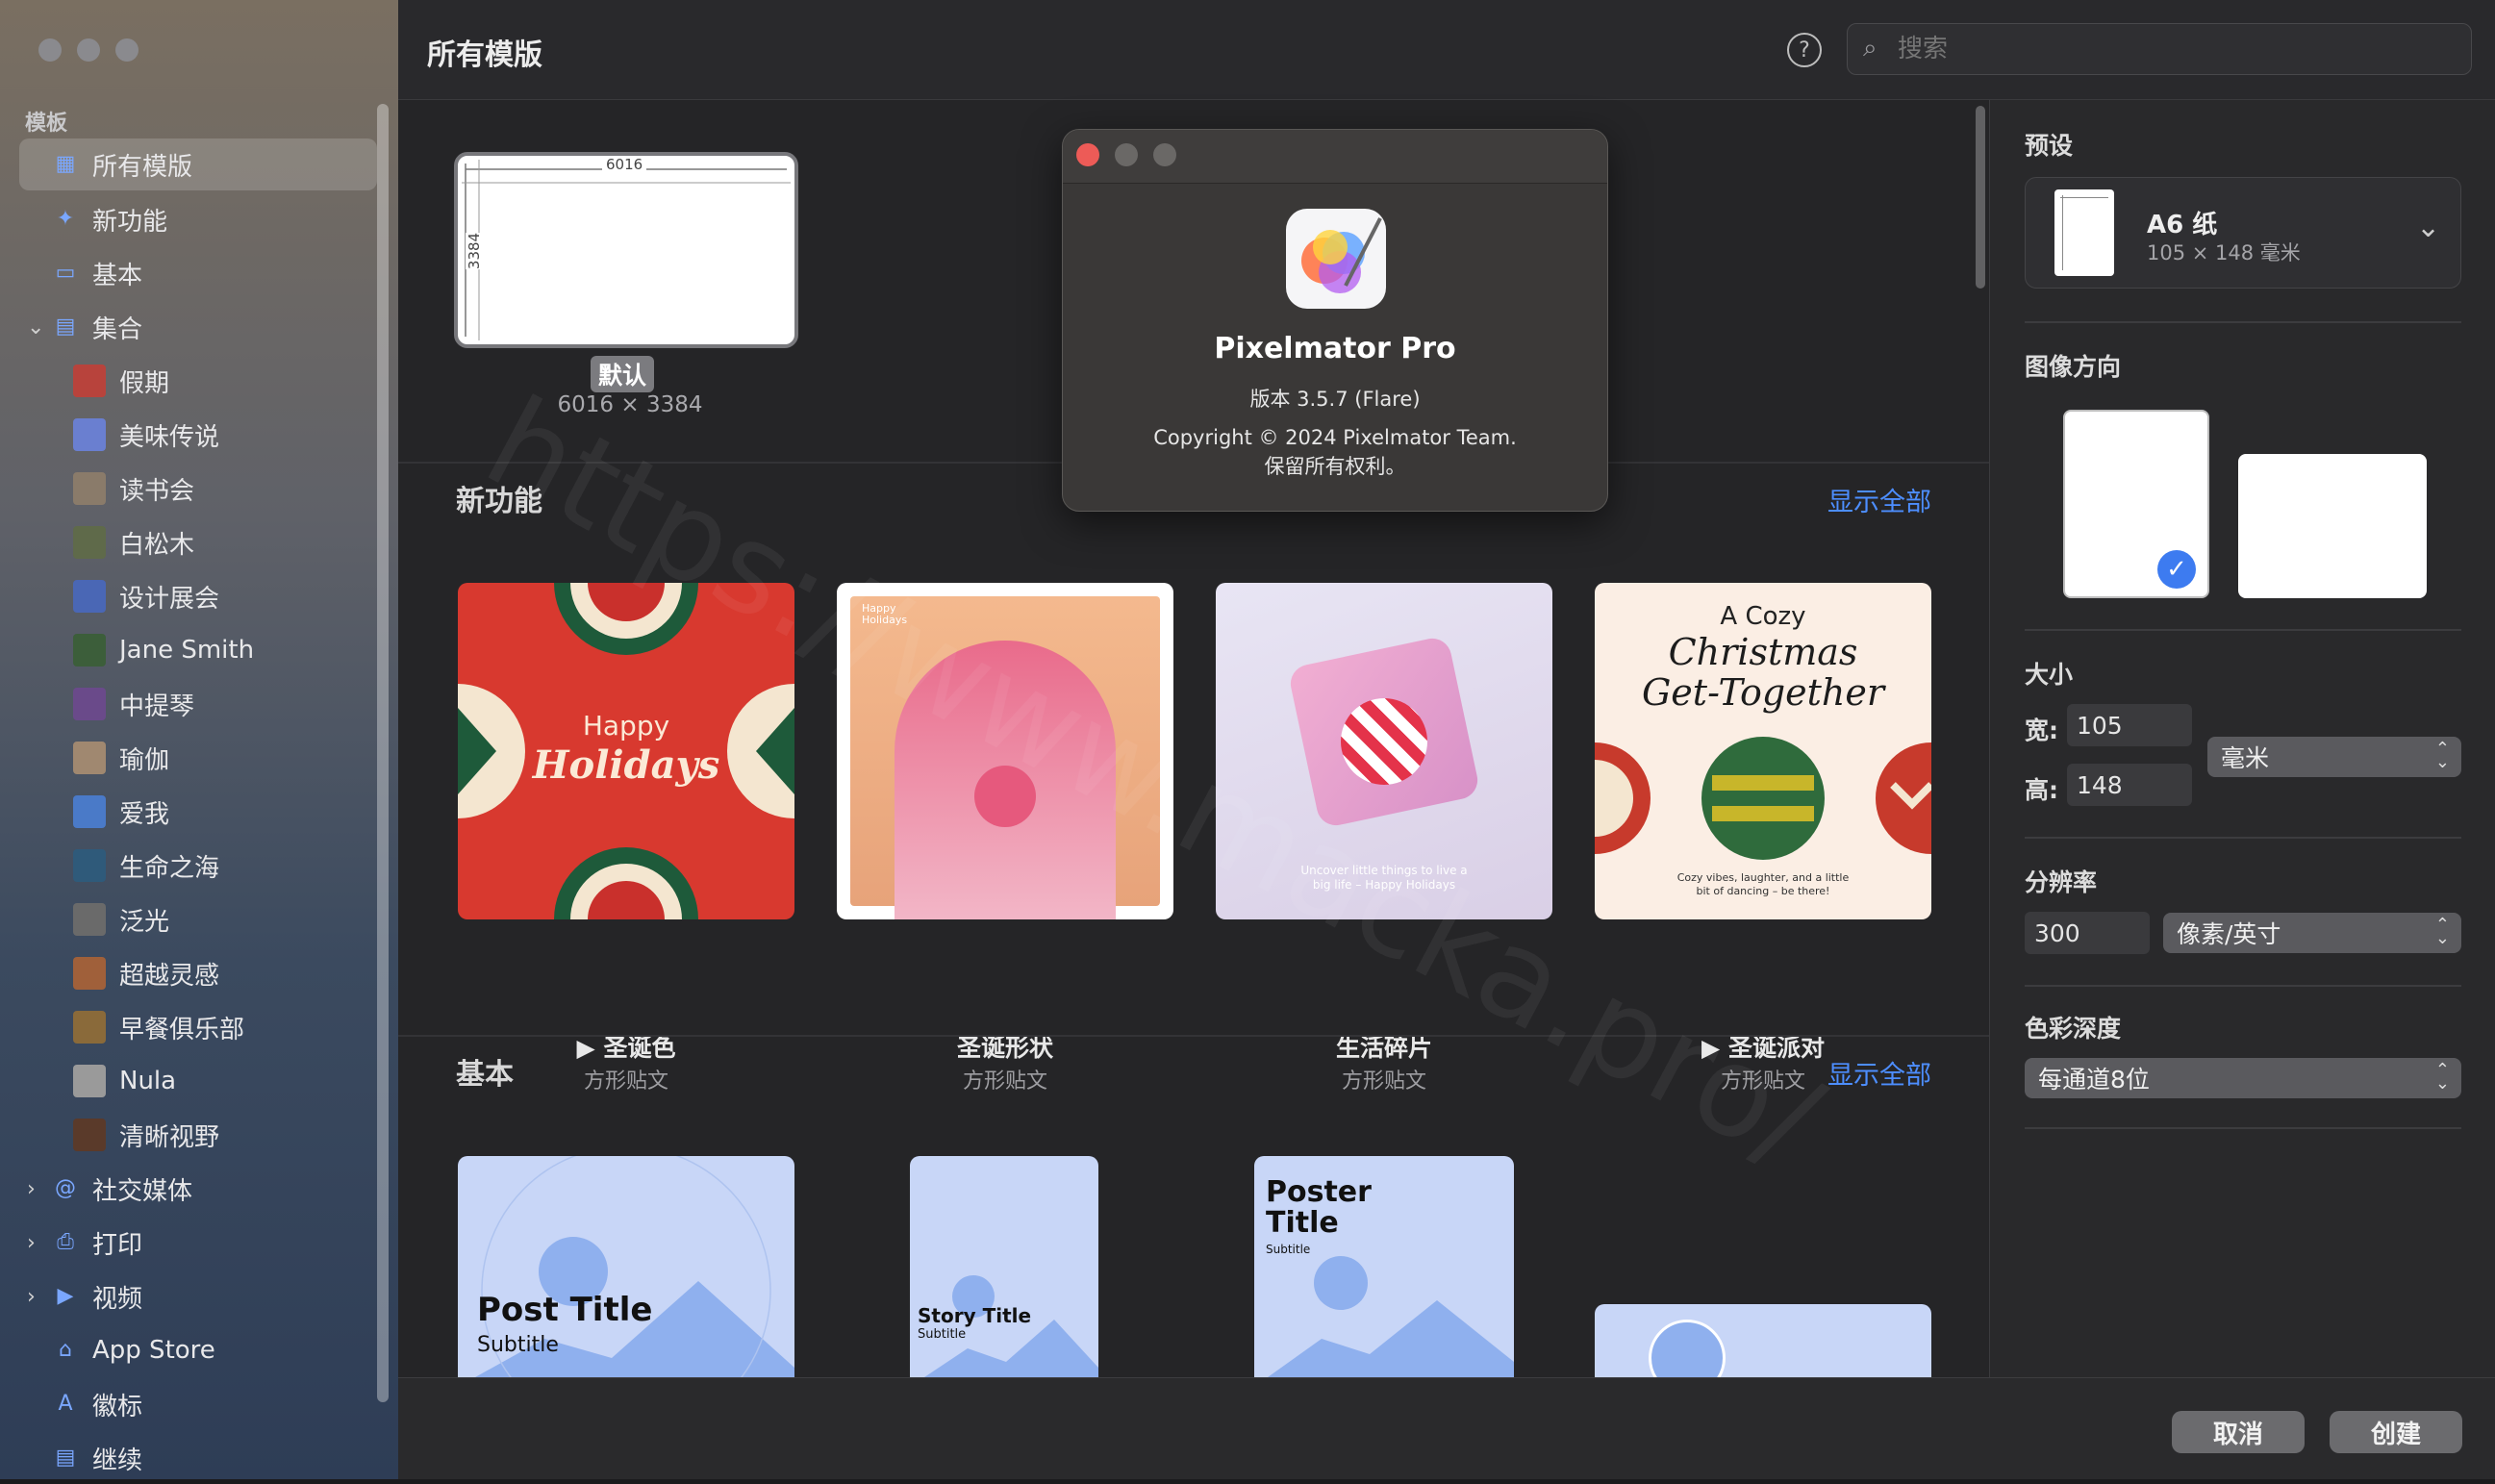 Image resolution: width=2495 pixels, height=1484 pixels. What do you see at coordinates (198, 650) in the screenshot?
I see `sidebar-collection-item: Jane Smith` at bounding box center [198, 650].